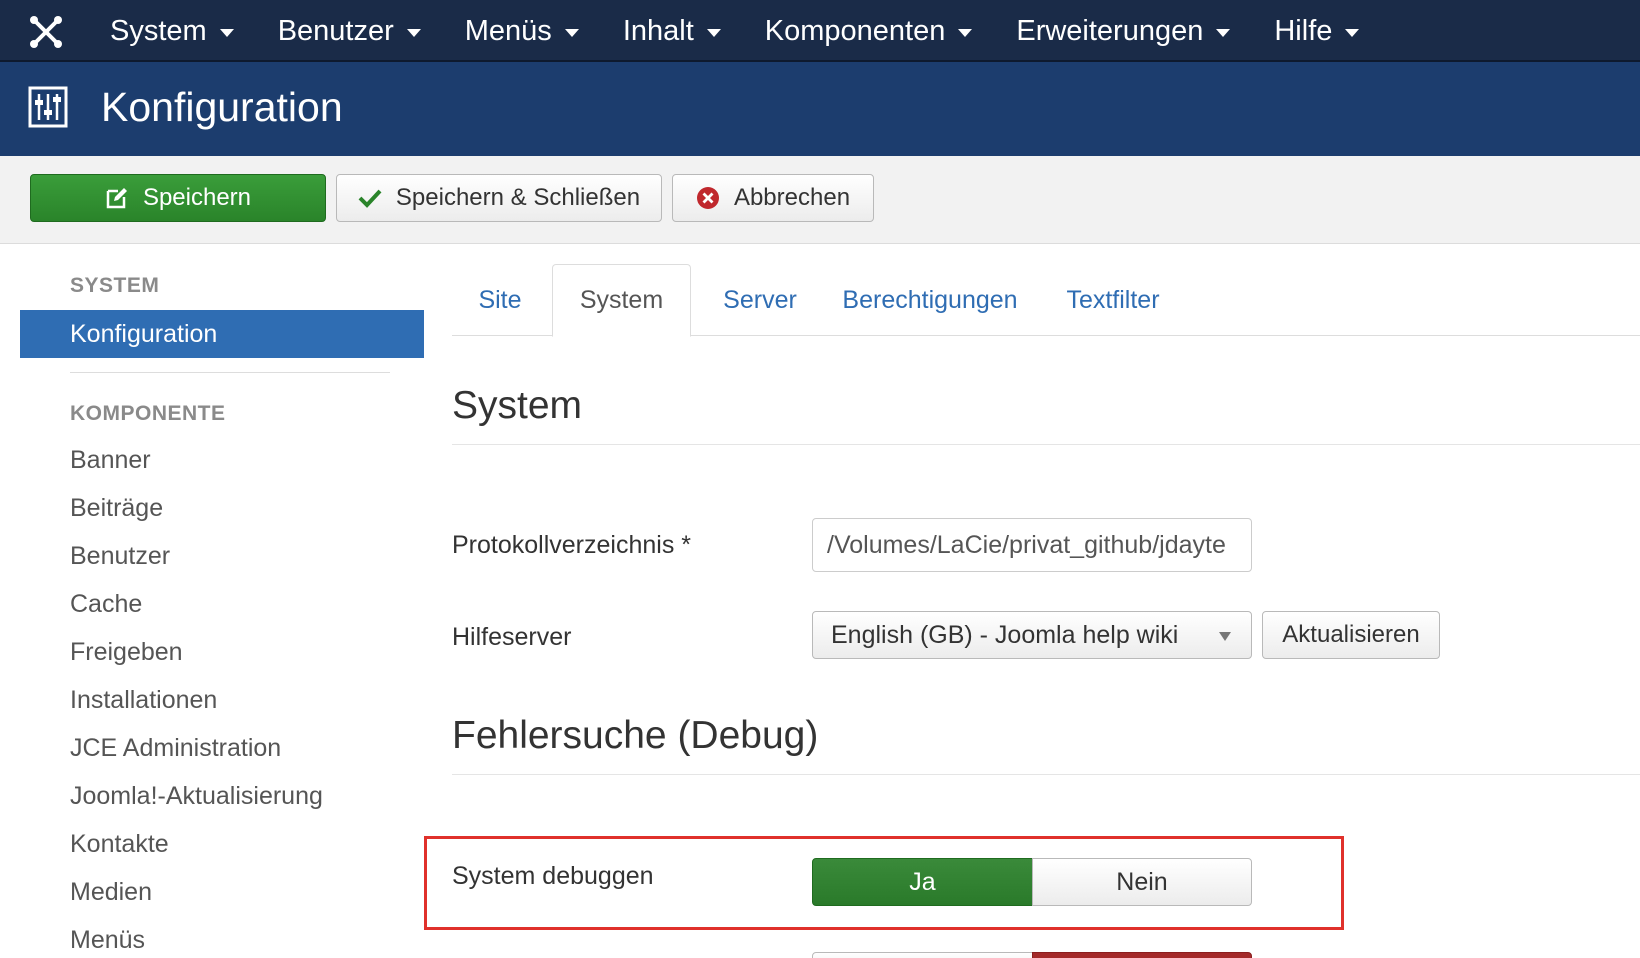  I want to click on menu-inhalt: Inhalt, so click(672, 31).